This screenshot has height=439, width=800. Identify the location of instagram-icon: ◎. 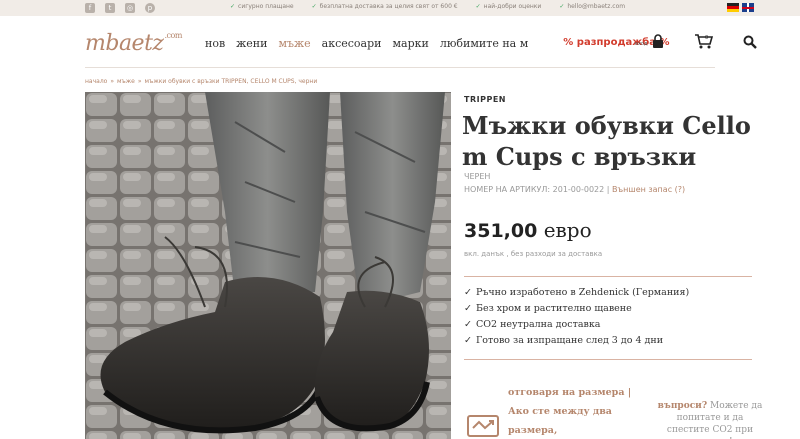
(130, 8).